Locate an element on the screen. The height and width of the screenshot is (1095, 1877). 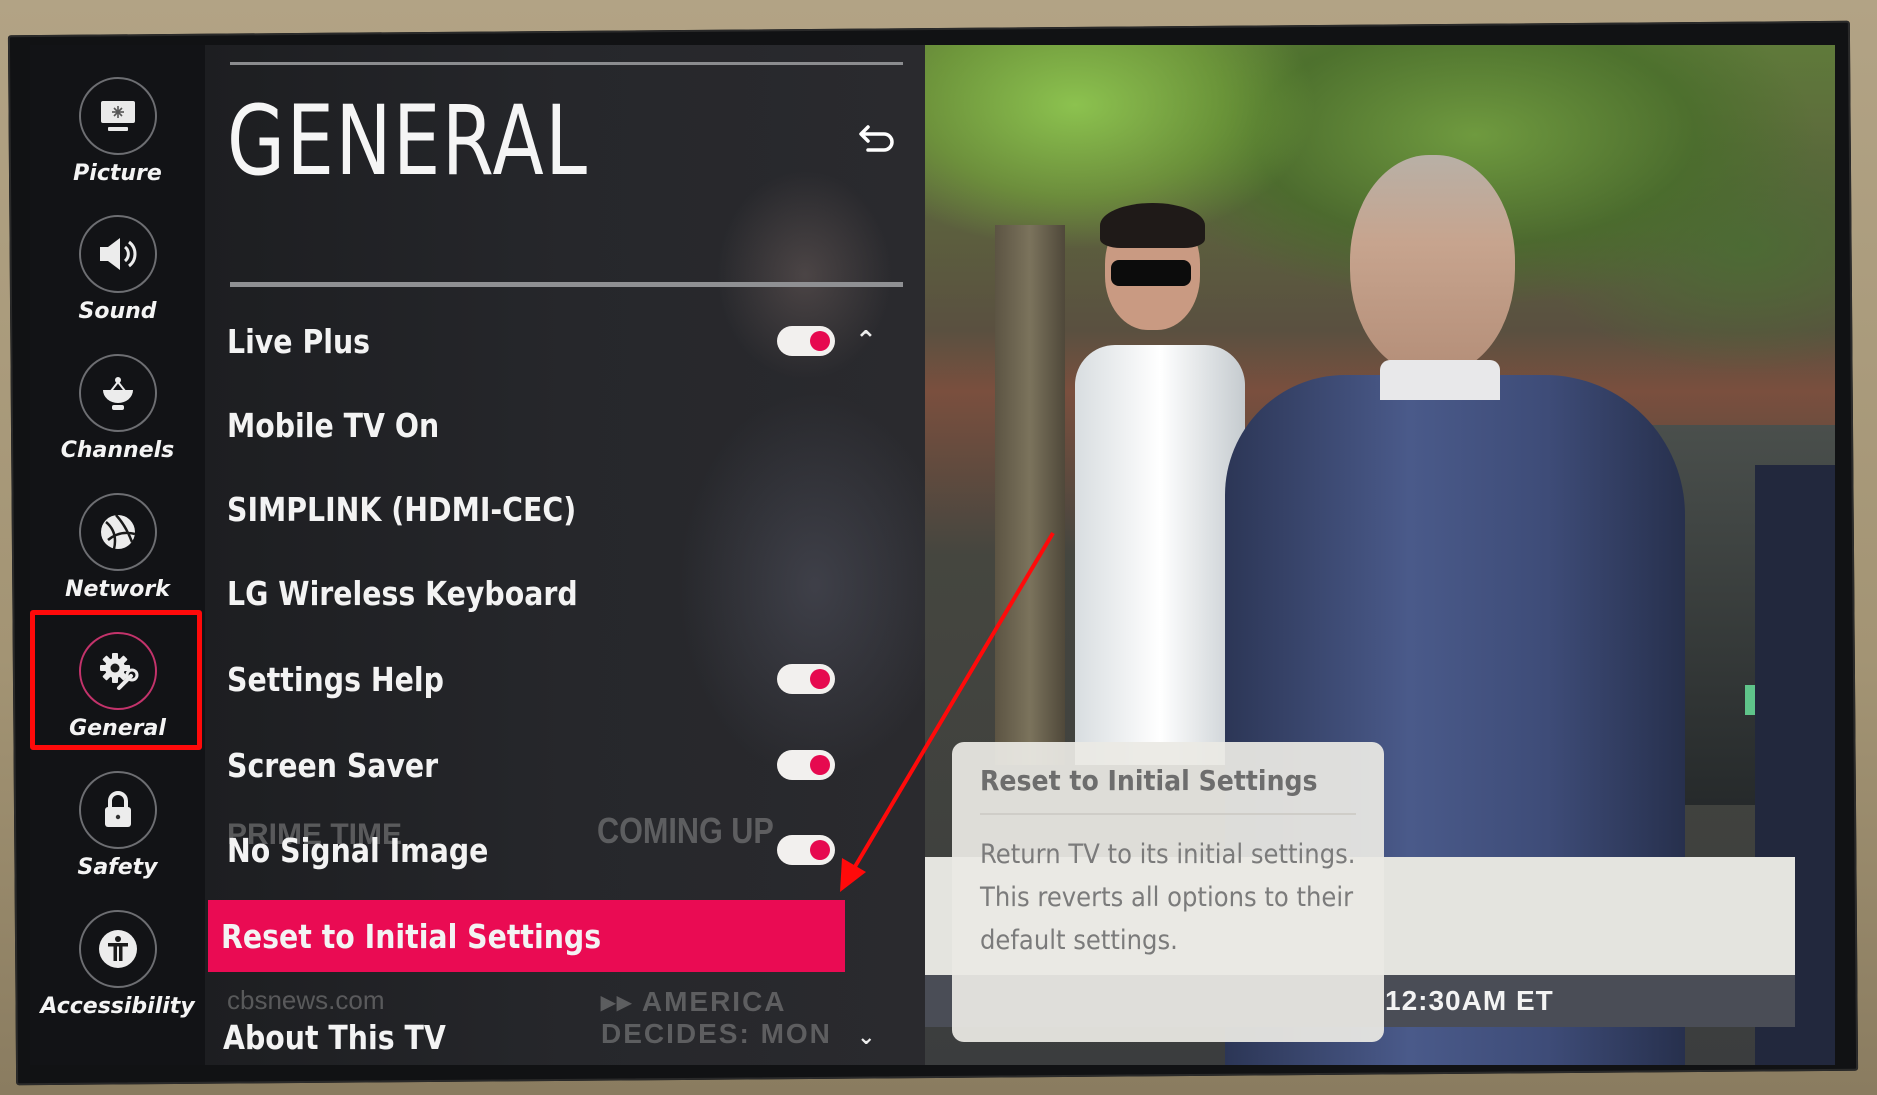
lock-icon is located at coordinates (117, 809).